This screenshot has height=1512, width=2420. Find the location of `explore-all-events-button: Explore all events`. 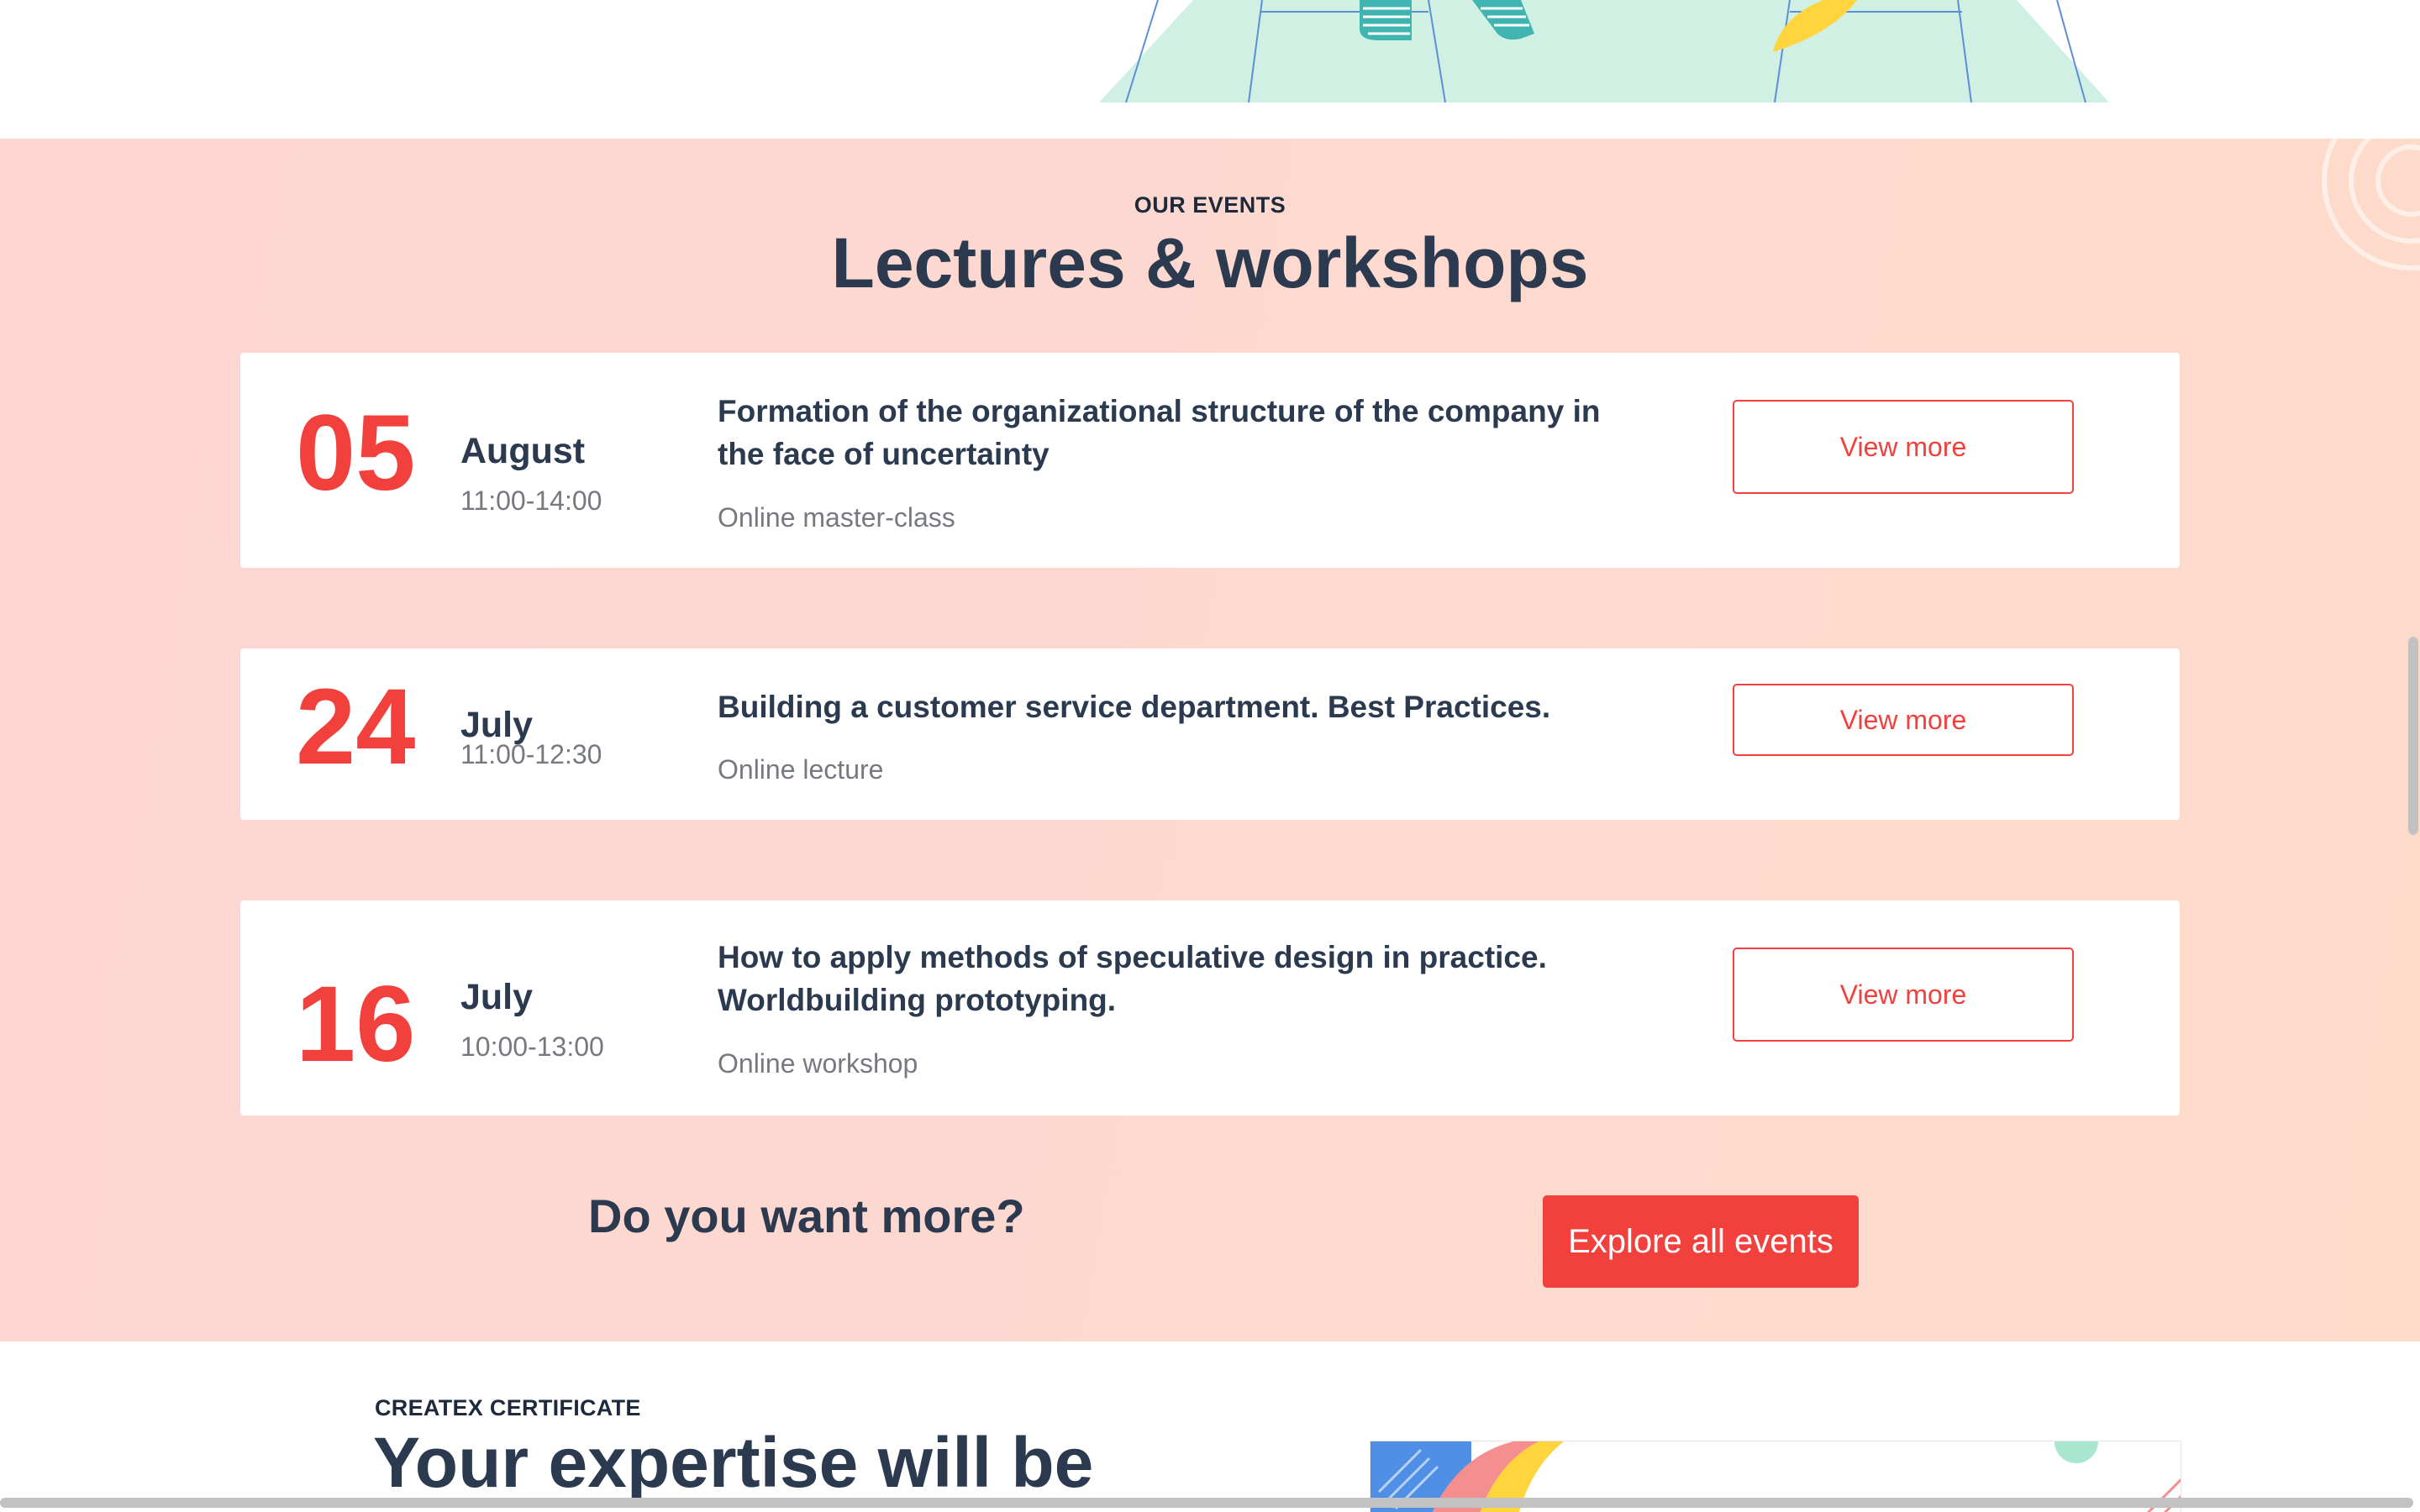

explore-all-events-button: Explore all events is located at coordinates (1701, 1241).